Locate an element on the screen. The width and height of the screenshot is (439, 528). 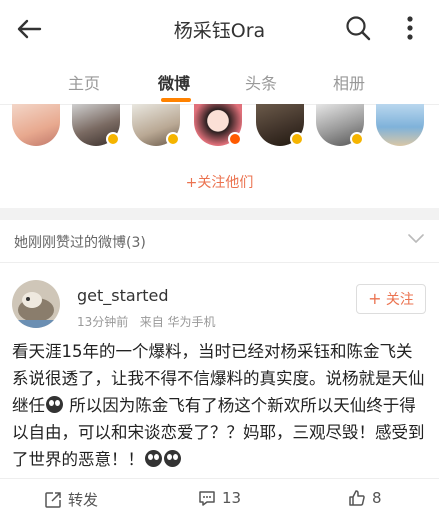
top-bar: 杨采钰Ora is located at coordinates (219, 30).